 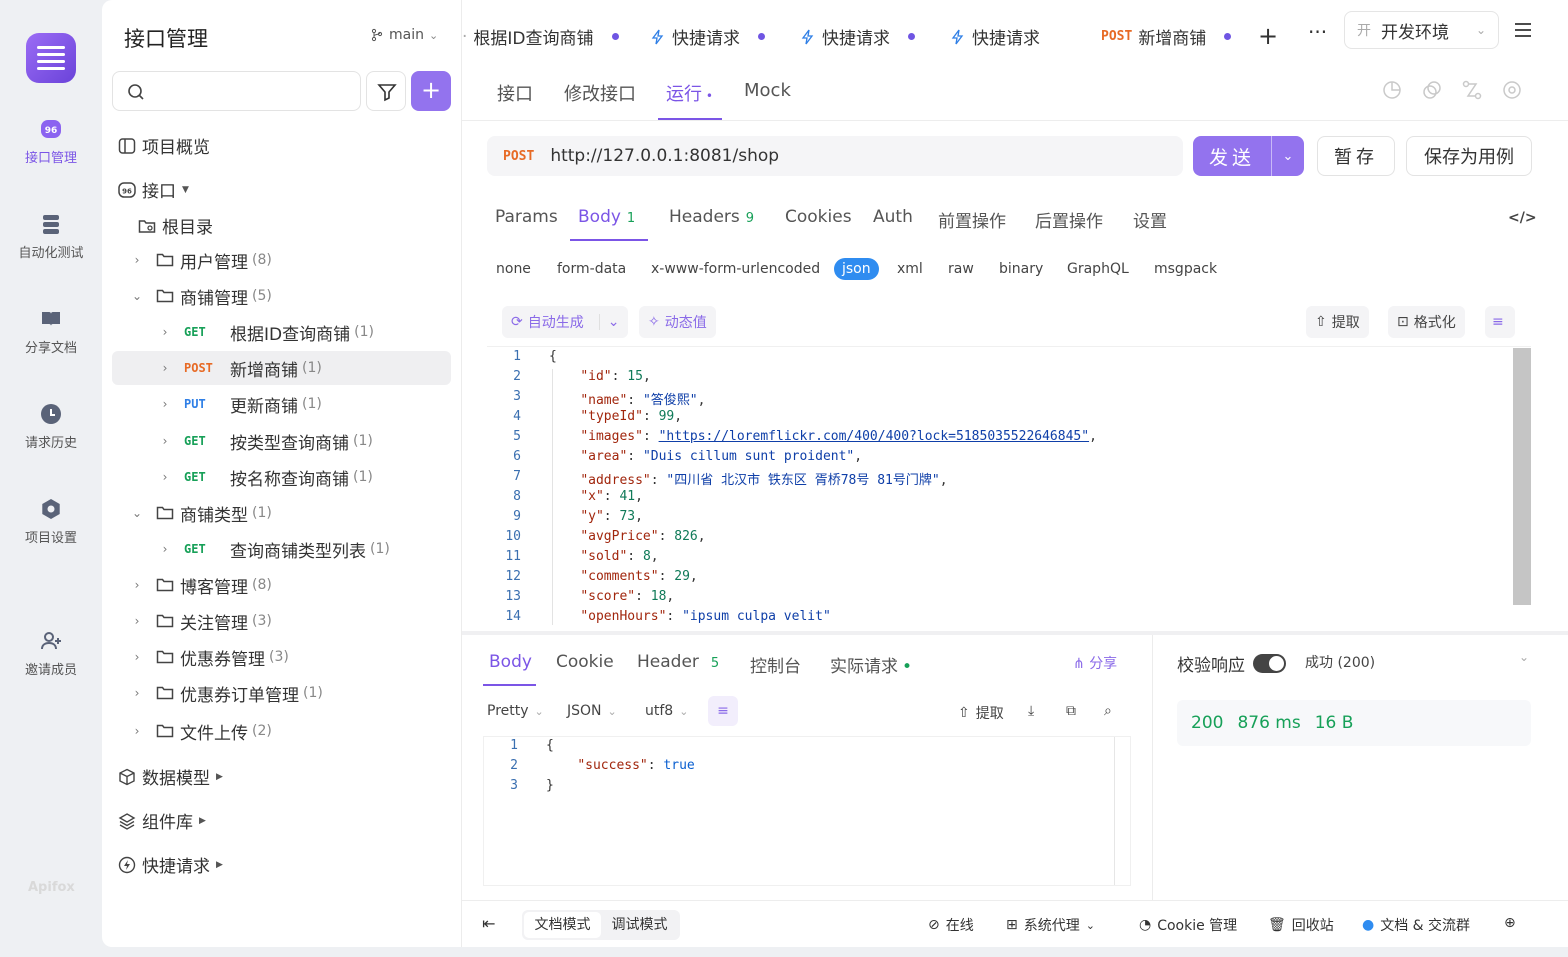 What do you see at coordinates (1287, 156) in the screenshot?
I see `send-dropdown: ⌄` at bounding box center [1287, 156].